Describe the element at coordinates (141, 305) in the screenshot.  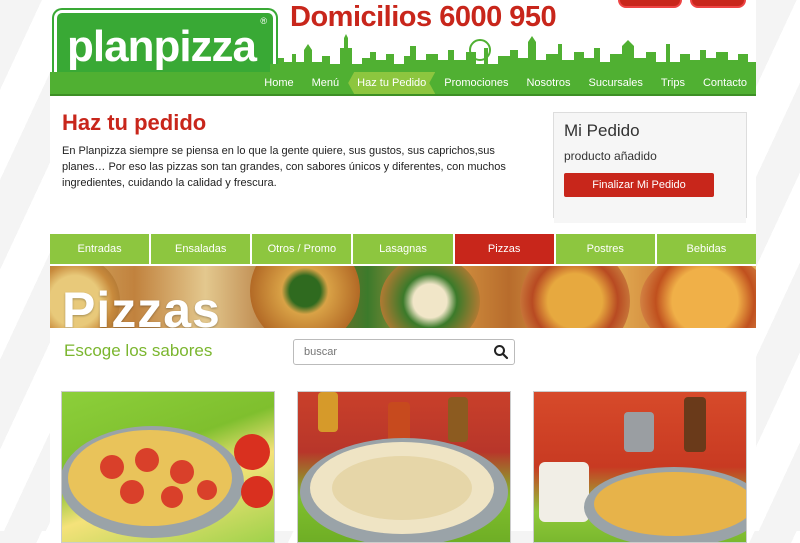
I see `banner-title: Pizzas` at that location.